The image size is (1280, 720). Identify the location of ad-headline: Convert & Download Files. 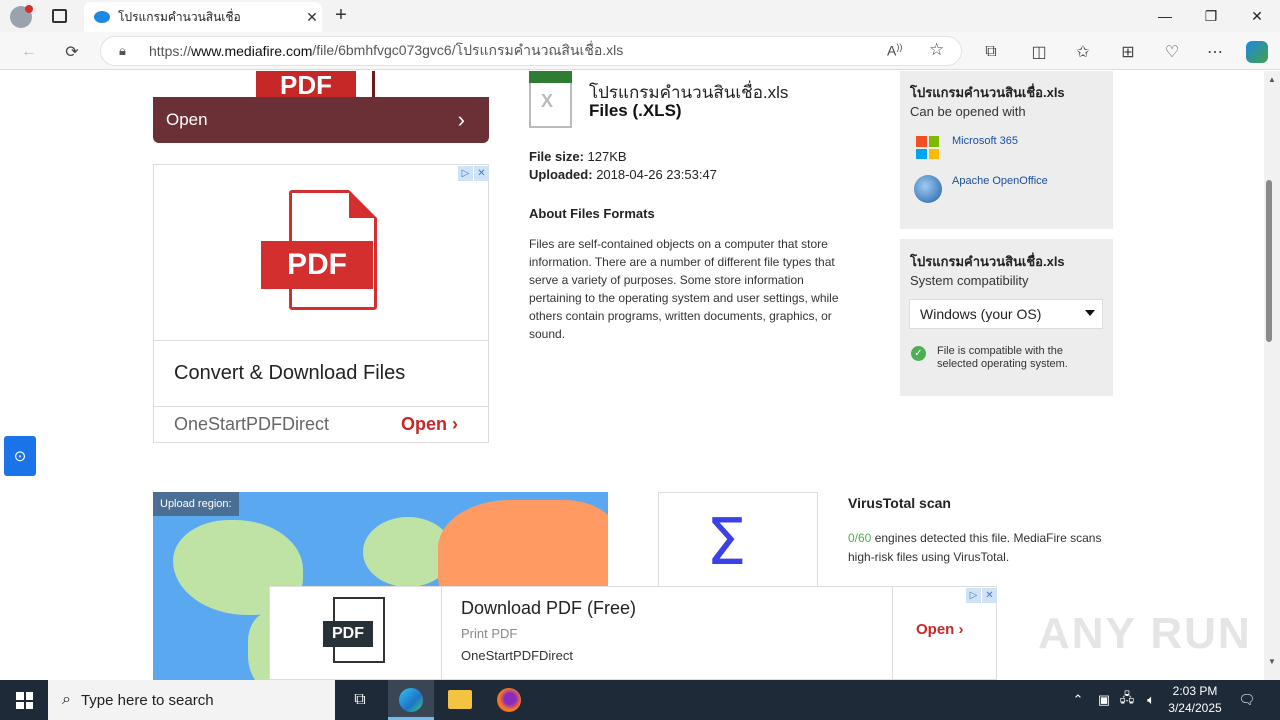
(290, 373).